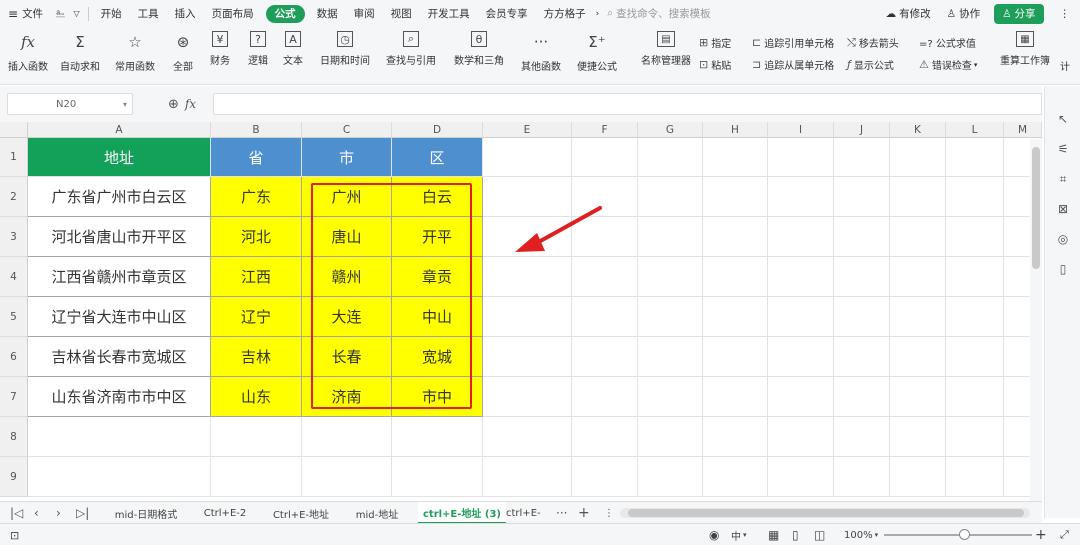 Image resolution: width=1080 pixels, height=546 pixels. Describe the element at coordinates (119, 197) in the screenshot. I see `table-cell: 广东省广州市白云区` at that location.